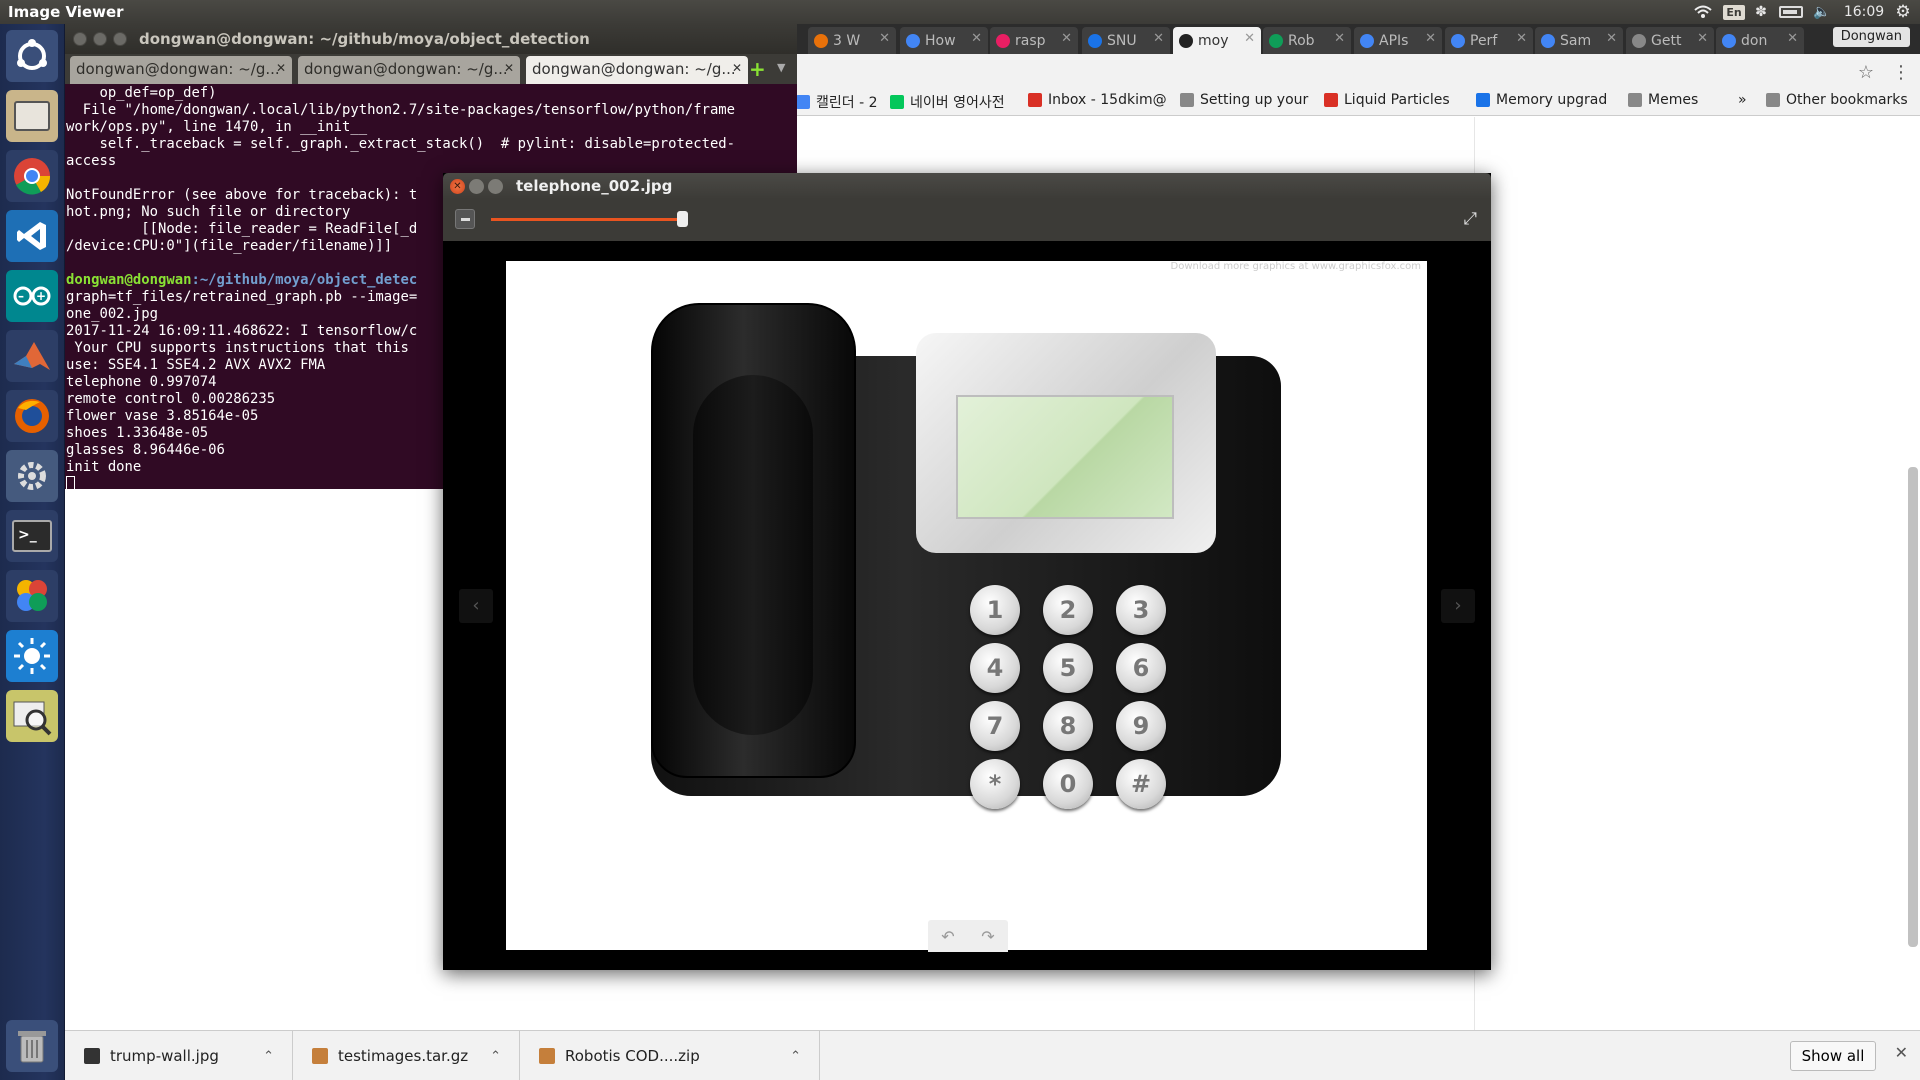 The width and height of the screenshot is (1920, 1080). What do you see at coordinates (1398, 40) in the screenshot?
I see `browser-tab: APIs ✕` at bounding box center [1398, 40].